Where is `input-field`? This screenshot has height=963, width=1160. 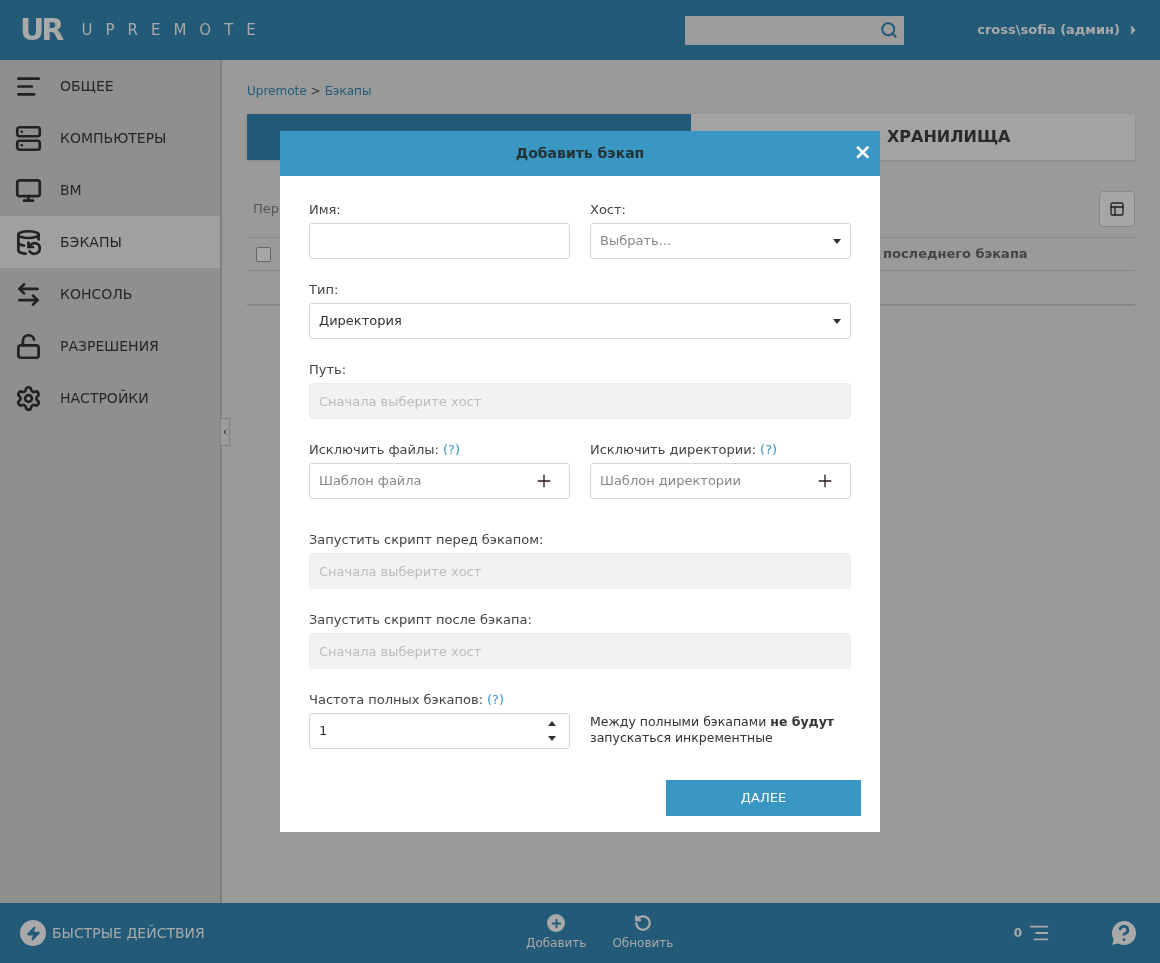 input-field is located at coordinates (439, 241).